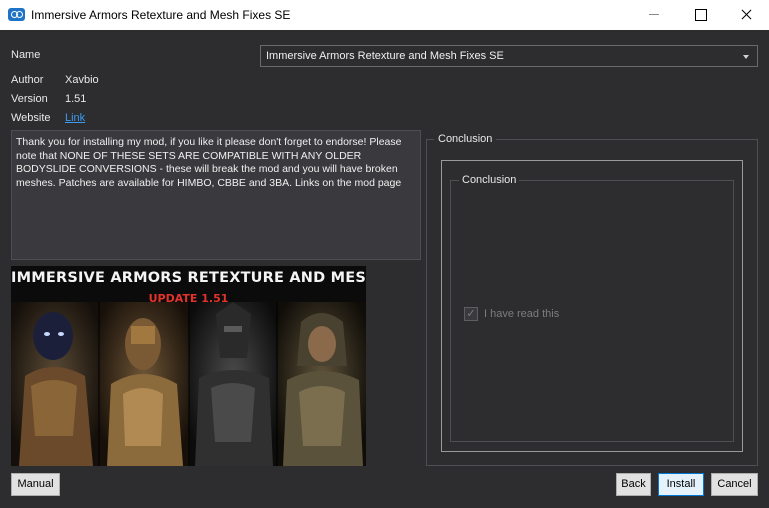 This screenshot has width=769, height=508. What do you see at coordinates (35, 484) in the screenshot?
I see `manual-button: Manual` at bounding box center [35, 484].